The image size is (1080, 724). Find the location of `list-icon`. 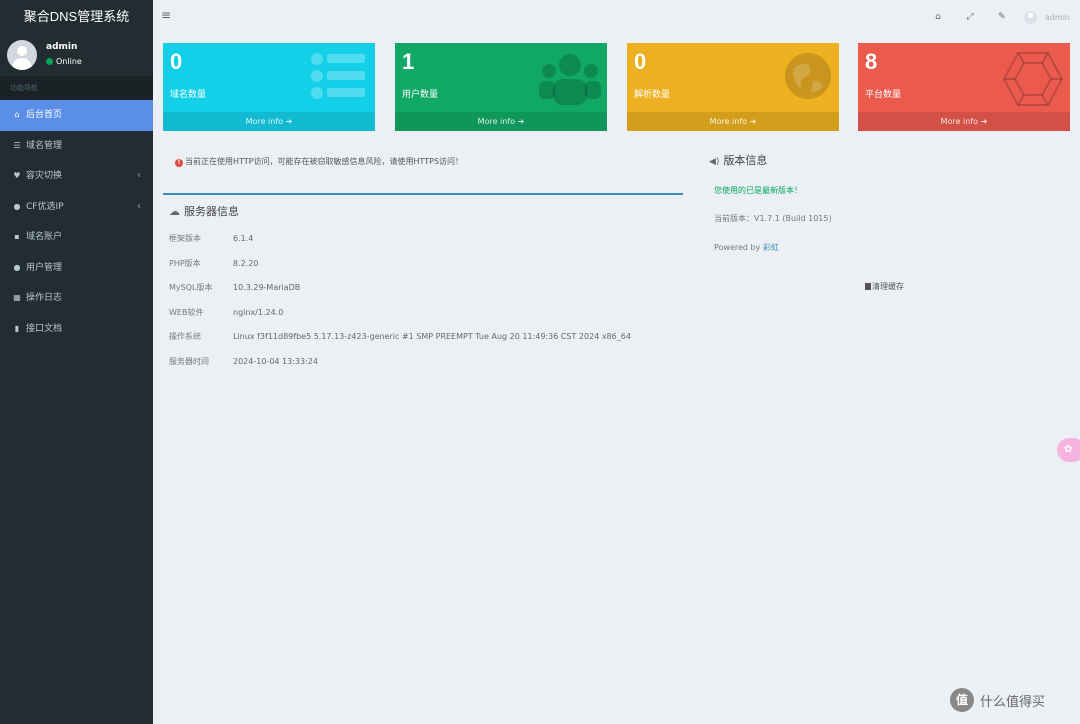

list-icon is located at coordinates (338, 76).